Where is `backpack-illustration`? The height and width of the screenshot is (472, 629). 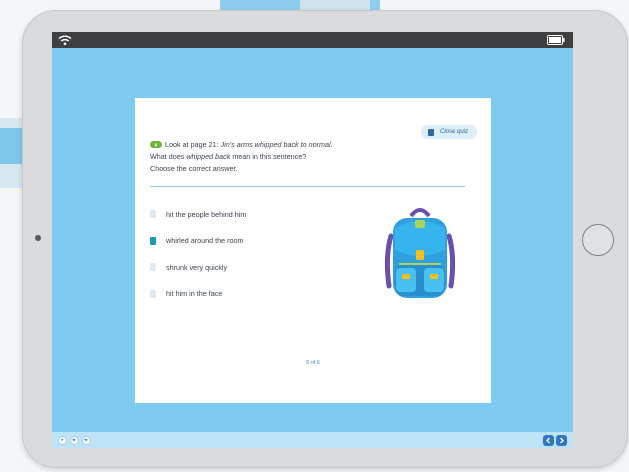 backpack-illustration is located at coordinates (420, 253).